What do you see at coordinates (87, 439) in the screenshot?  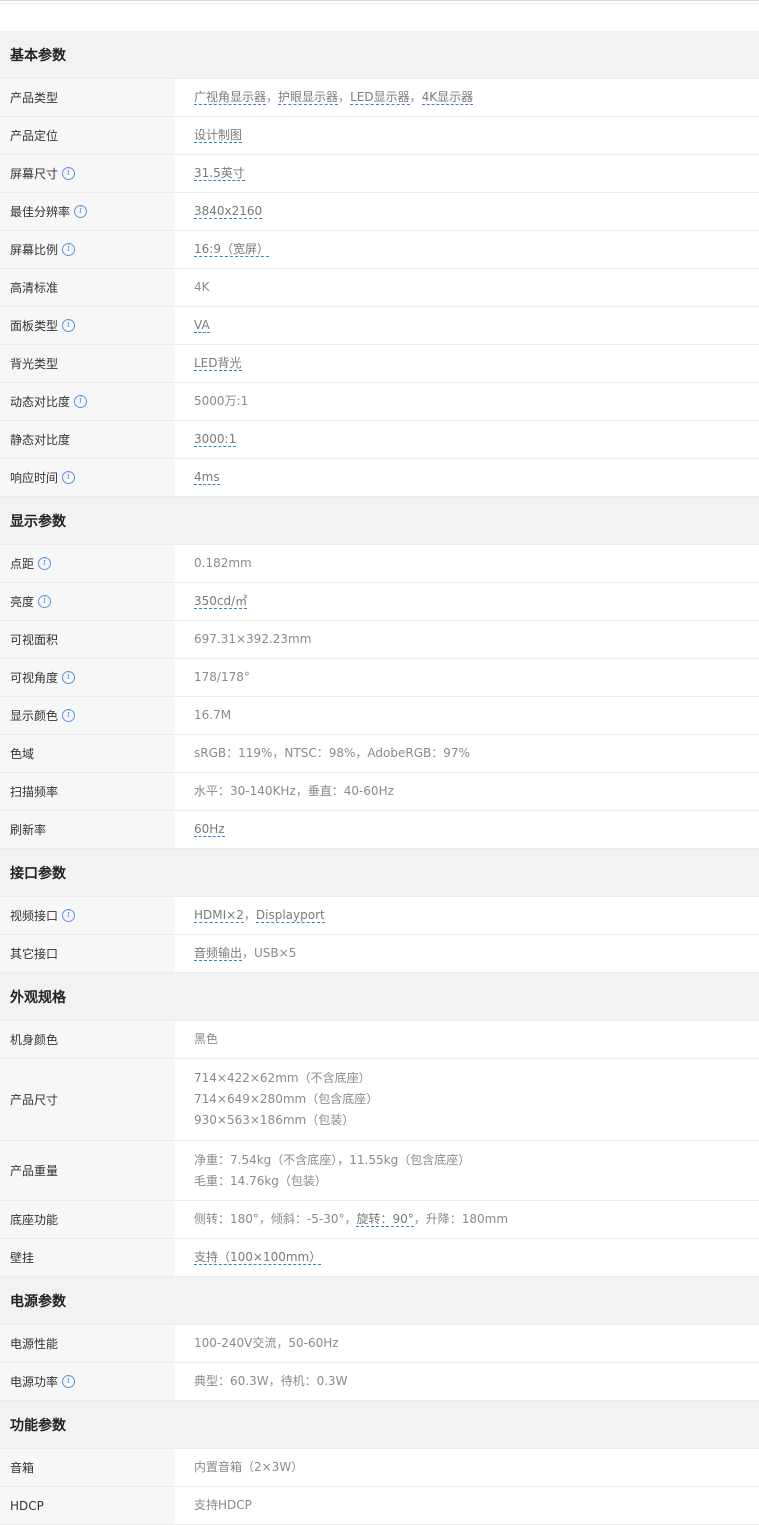 I see `spec-label-cell: 静态对比度` at bounding box center [87, 439].